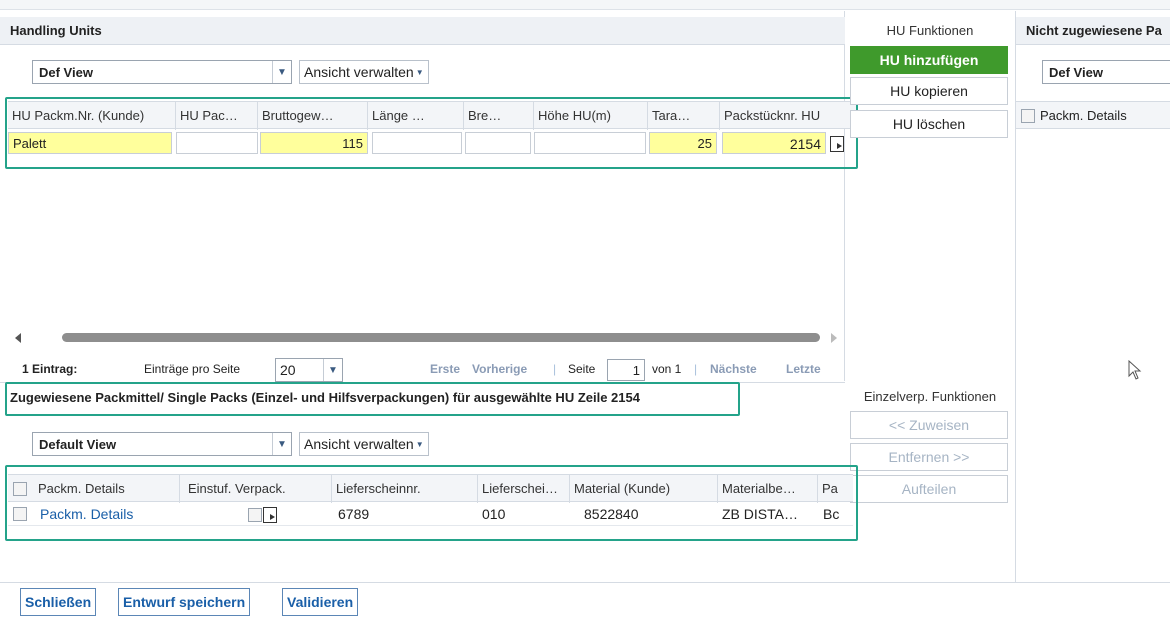  Describe the element at coordinates (1083, 116) in the screenshot. I see `unassigned-col-packm: Packm. Details` at that location.